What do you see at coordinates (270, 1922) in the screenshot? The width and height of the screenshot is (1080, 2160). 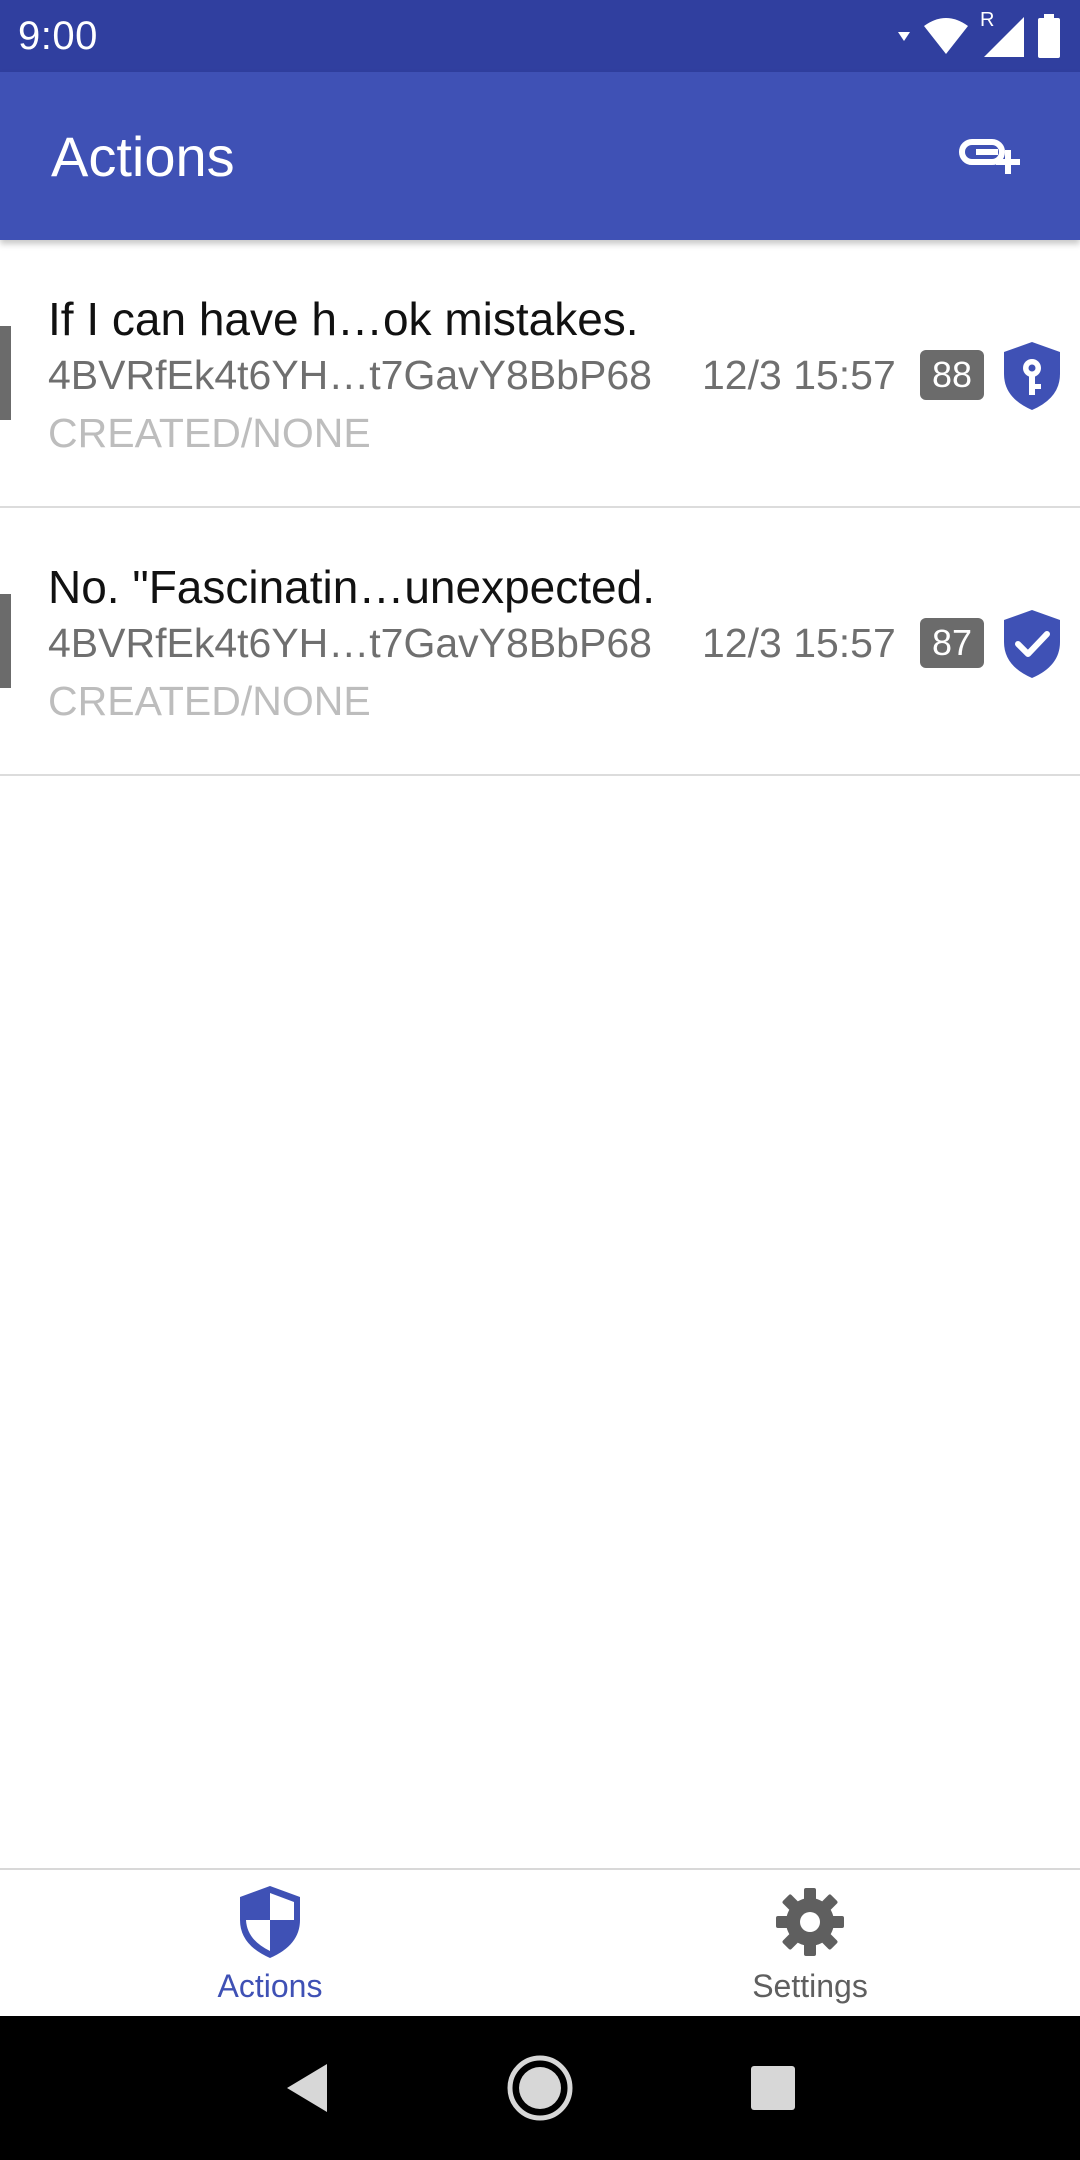 I see `shield-icon` at bounding box center [270, 1922].